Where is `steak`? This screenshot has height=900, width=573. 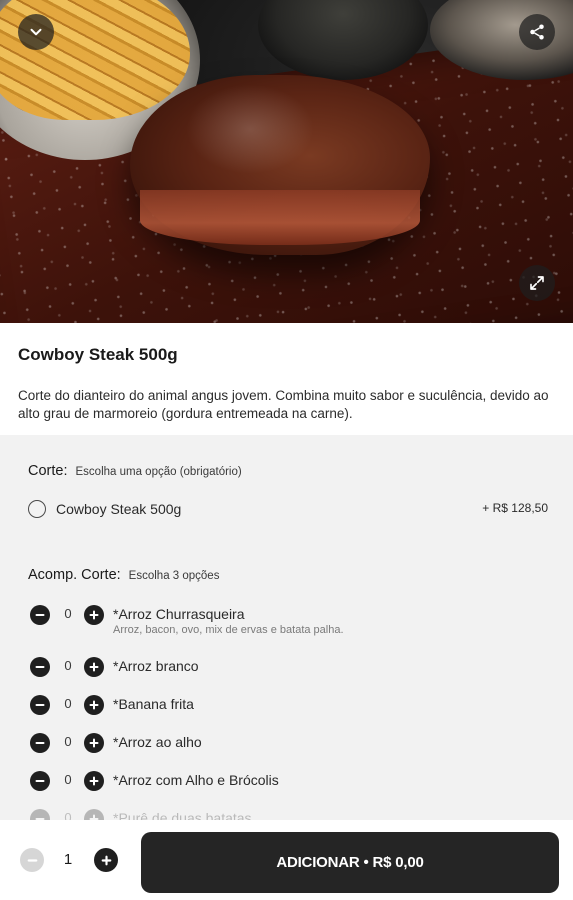
steak is located at coordinates (280, 165).